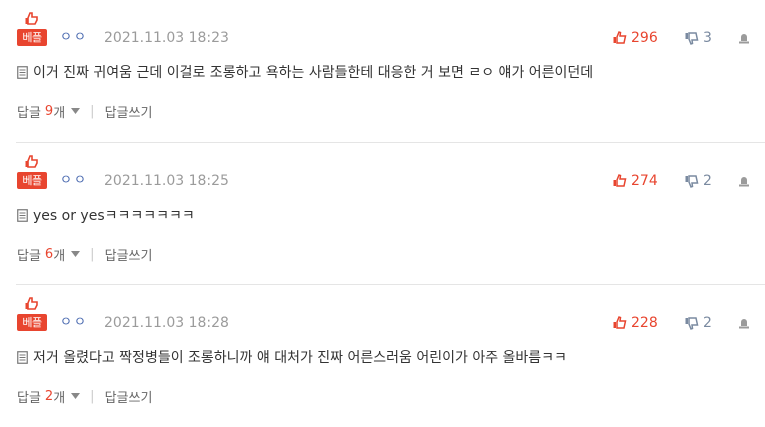 This screenshot has height=427, width=765. What do you see at coordinates (84, 396) in the screenshot?
I see `reply-row: 답글 2 개 | 답글쓰기` at bounding box center [84, 396].